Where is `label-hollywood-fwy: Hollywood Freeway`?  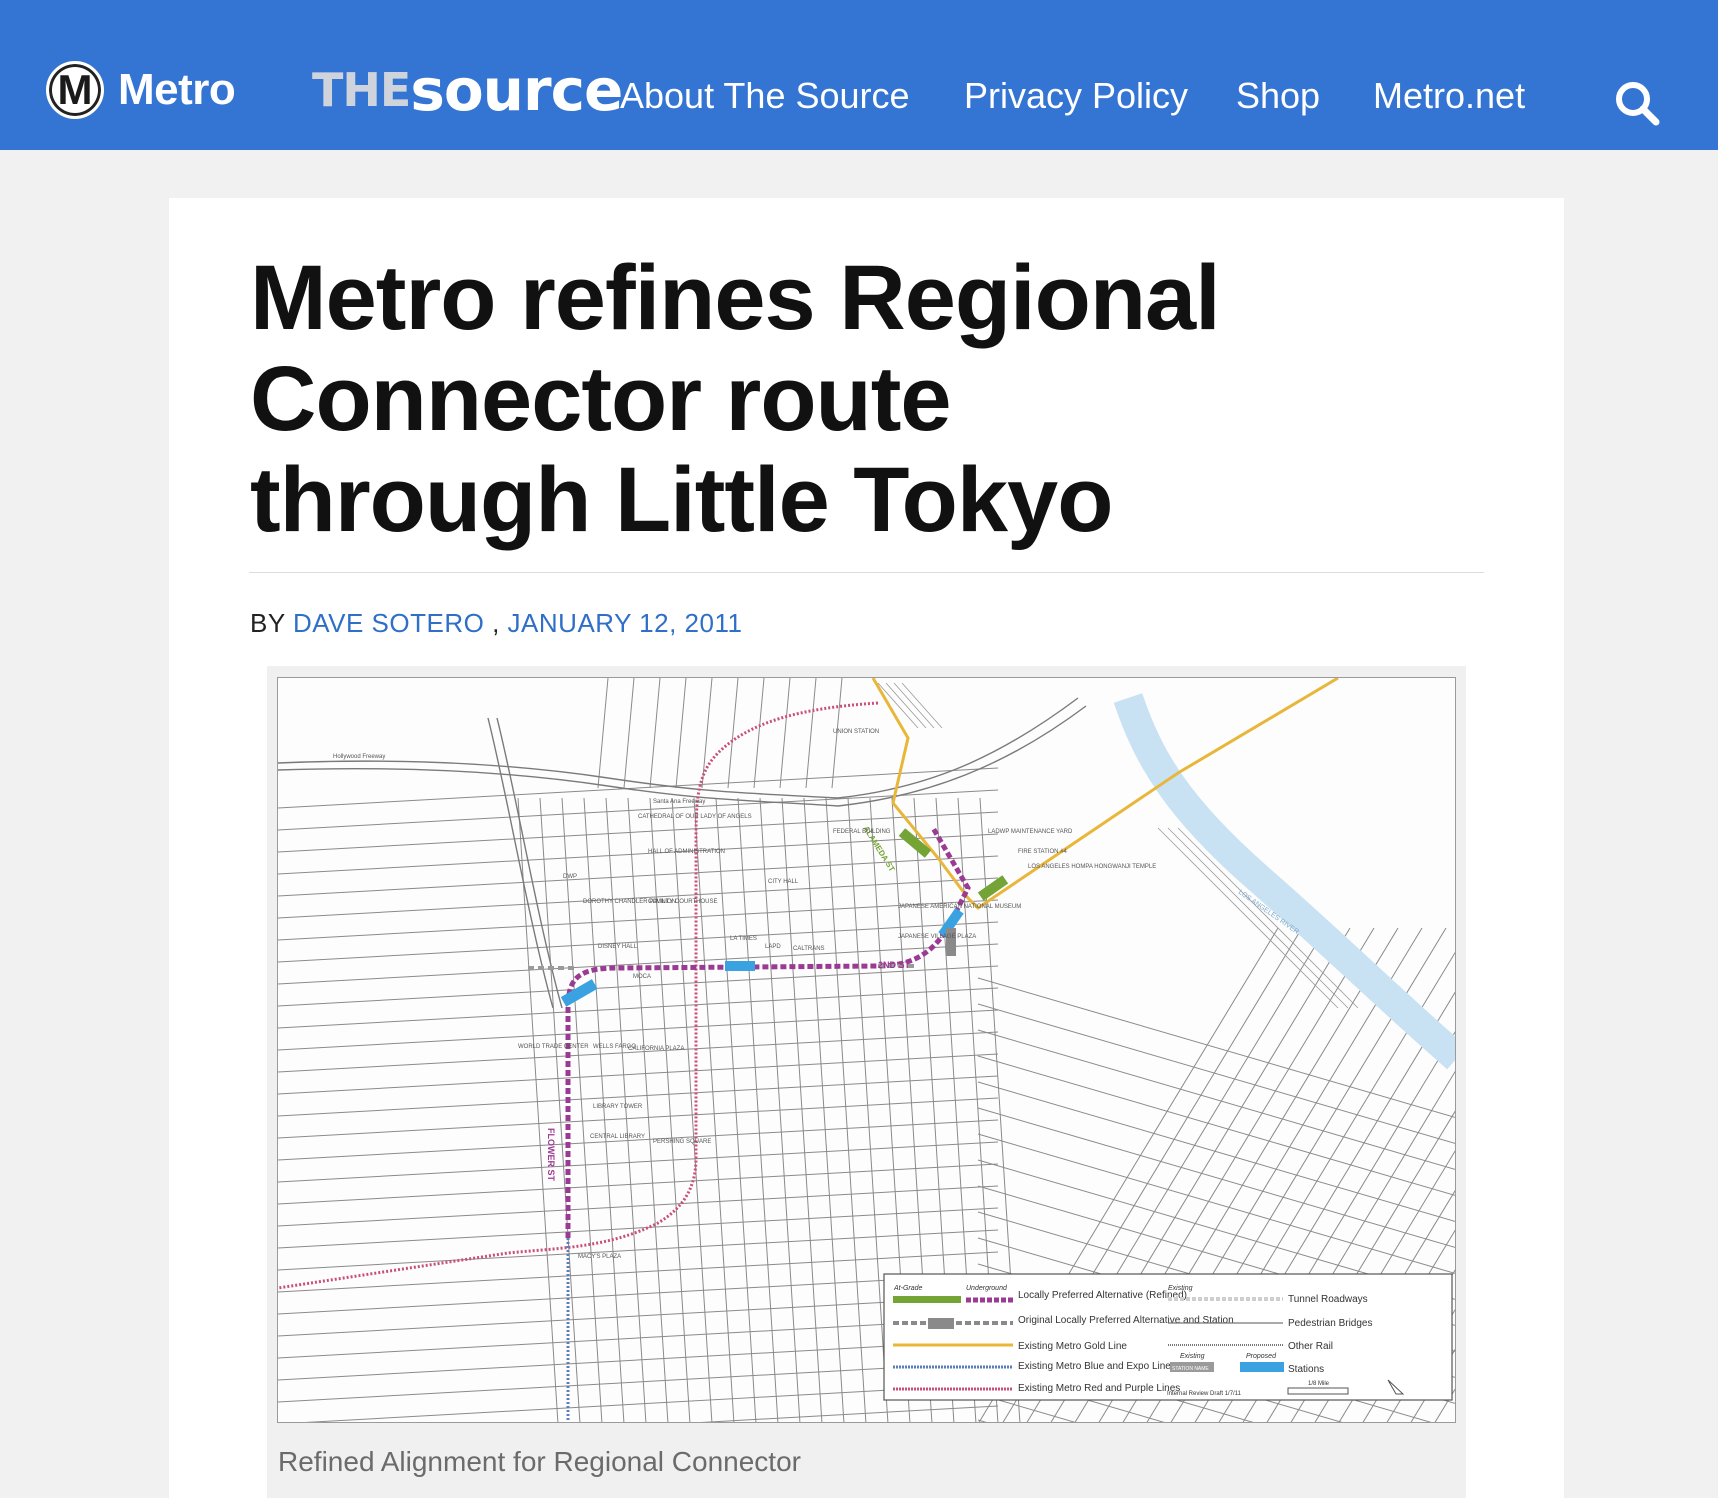
label-hollywood-fwy: Hollywood Freeway is located at coordinates (359, 757).